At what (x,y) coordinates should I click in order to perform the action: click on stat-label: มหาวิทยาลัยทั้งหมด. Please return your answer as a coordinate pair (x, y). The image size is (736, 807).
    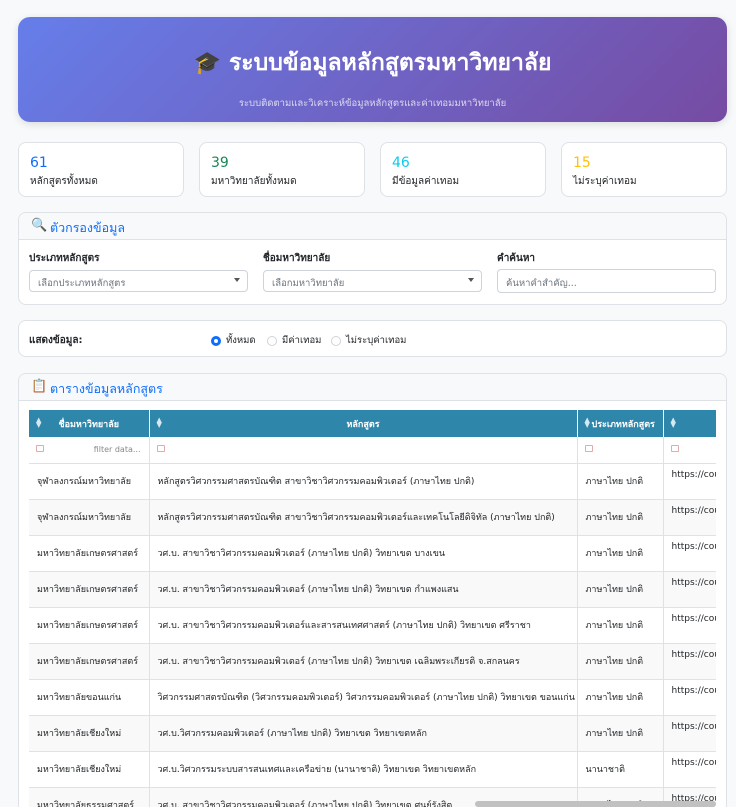
    Looking at the image, I should click on (254, 181).